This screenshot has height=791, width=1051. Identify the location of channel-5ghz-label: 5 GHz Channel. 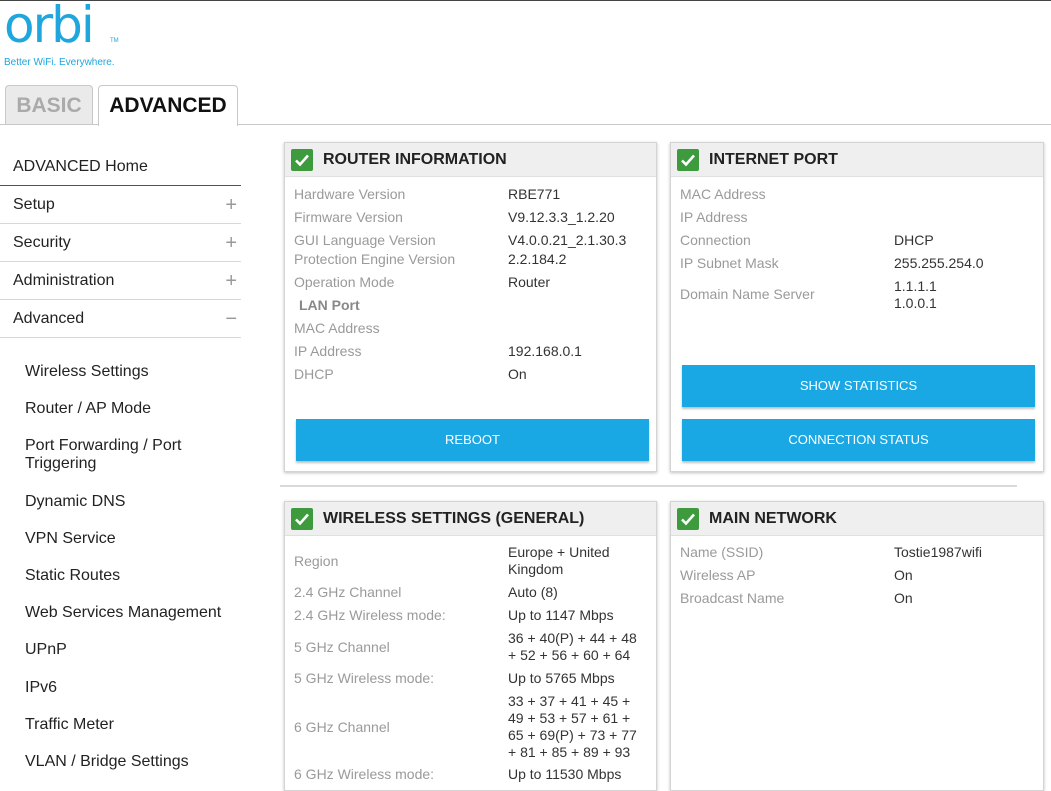
(342, 647).